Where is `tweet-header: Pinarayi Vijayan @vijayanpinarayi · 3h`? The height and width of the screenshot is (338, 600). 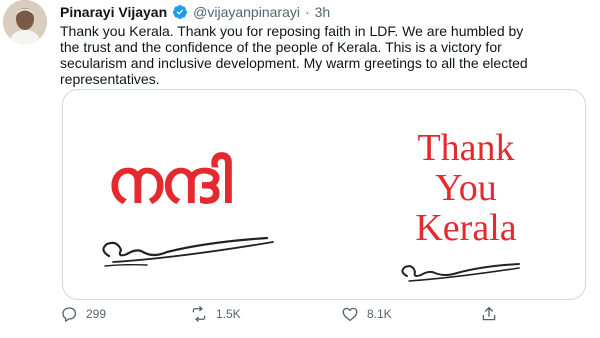 tweet-header: Pinarayi Vijayan @vijayanpinarayi · 3h is located at coordinates (195, 12).